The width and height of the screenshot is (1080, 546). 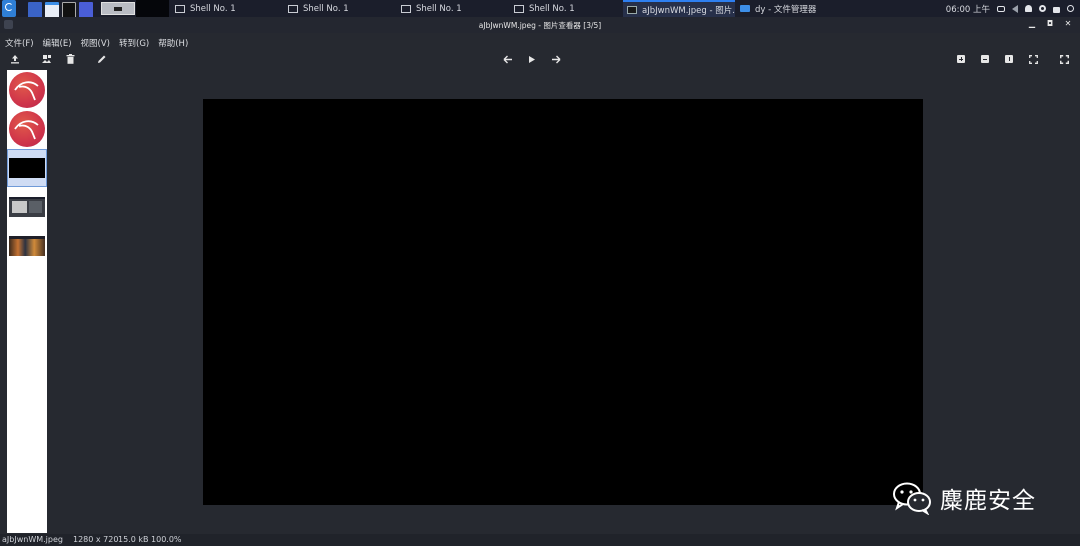 I want to click on window-titlebar: aJbJwnWM.jpeg - 图片查看器 [3/5] ▁ ◘ ✕, so click(x=540, y=25).